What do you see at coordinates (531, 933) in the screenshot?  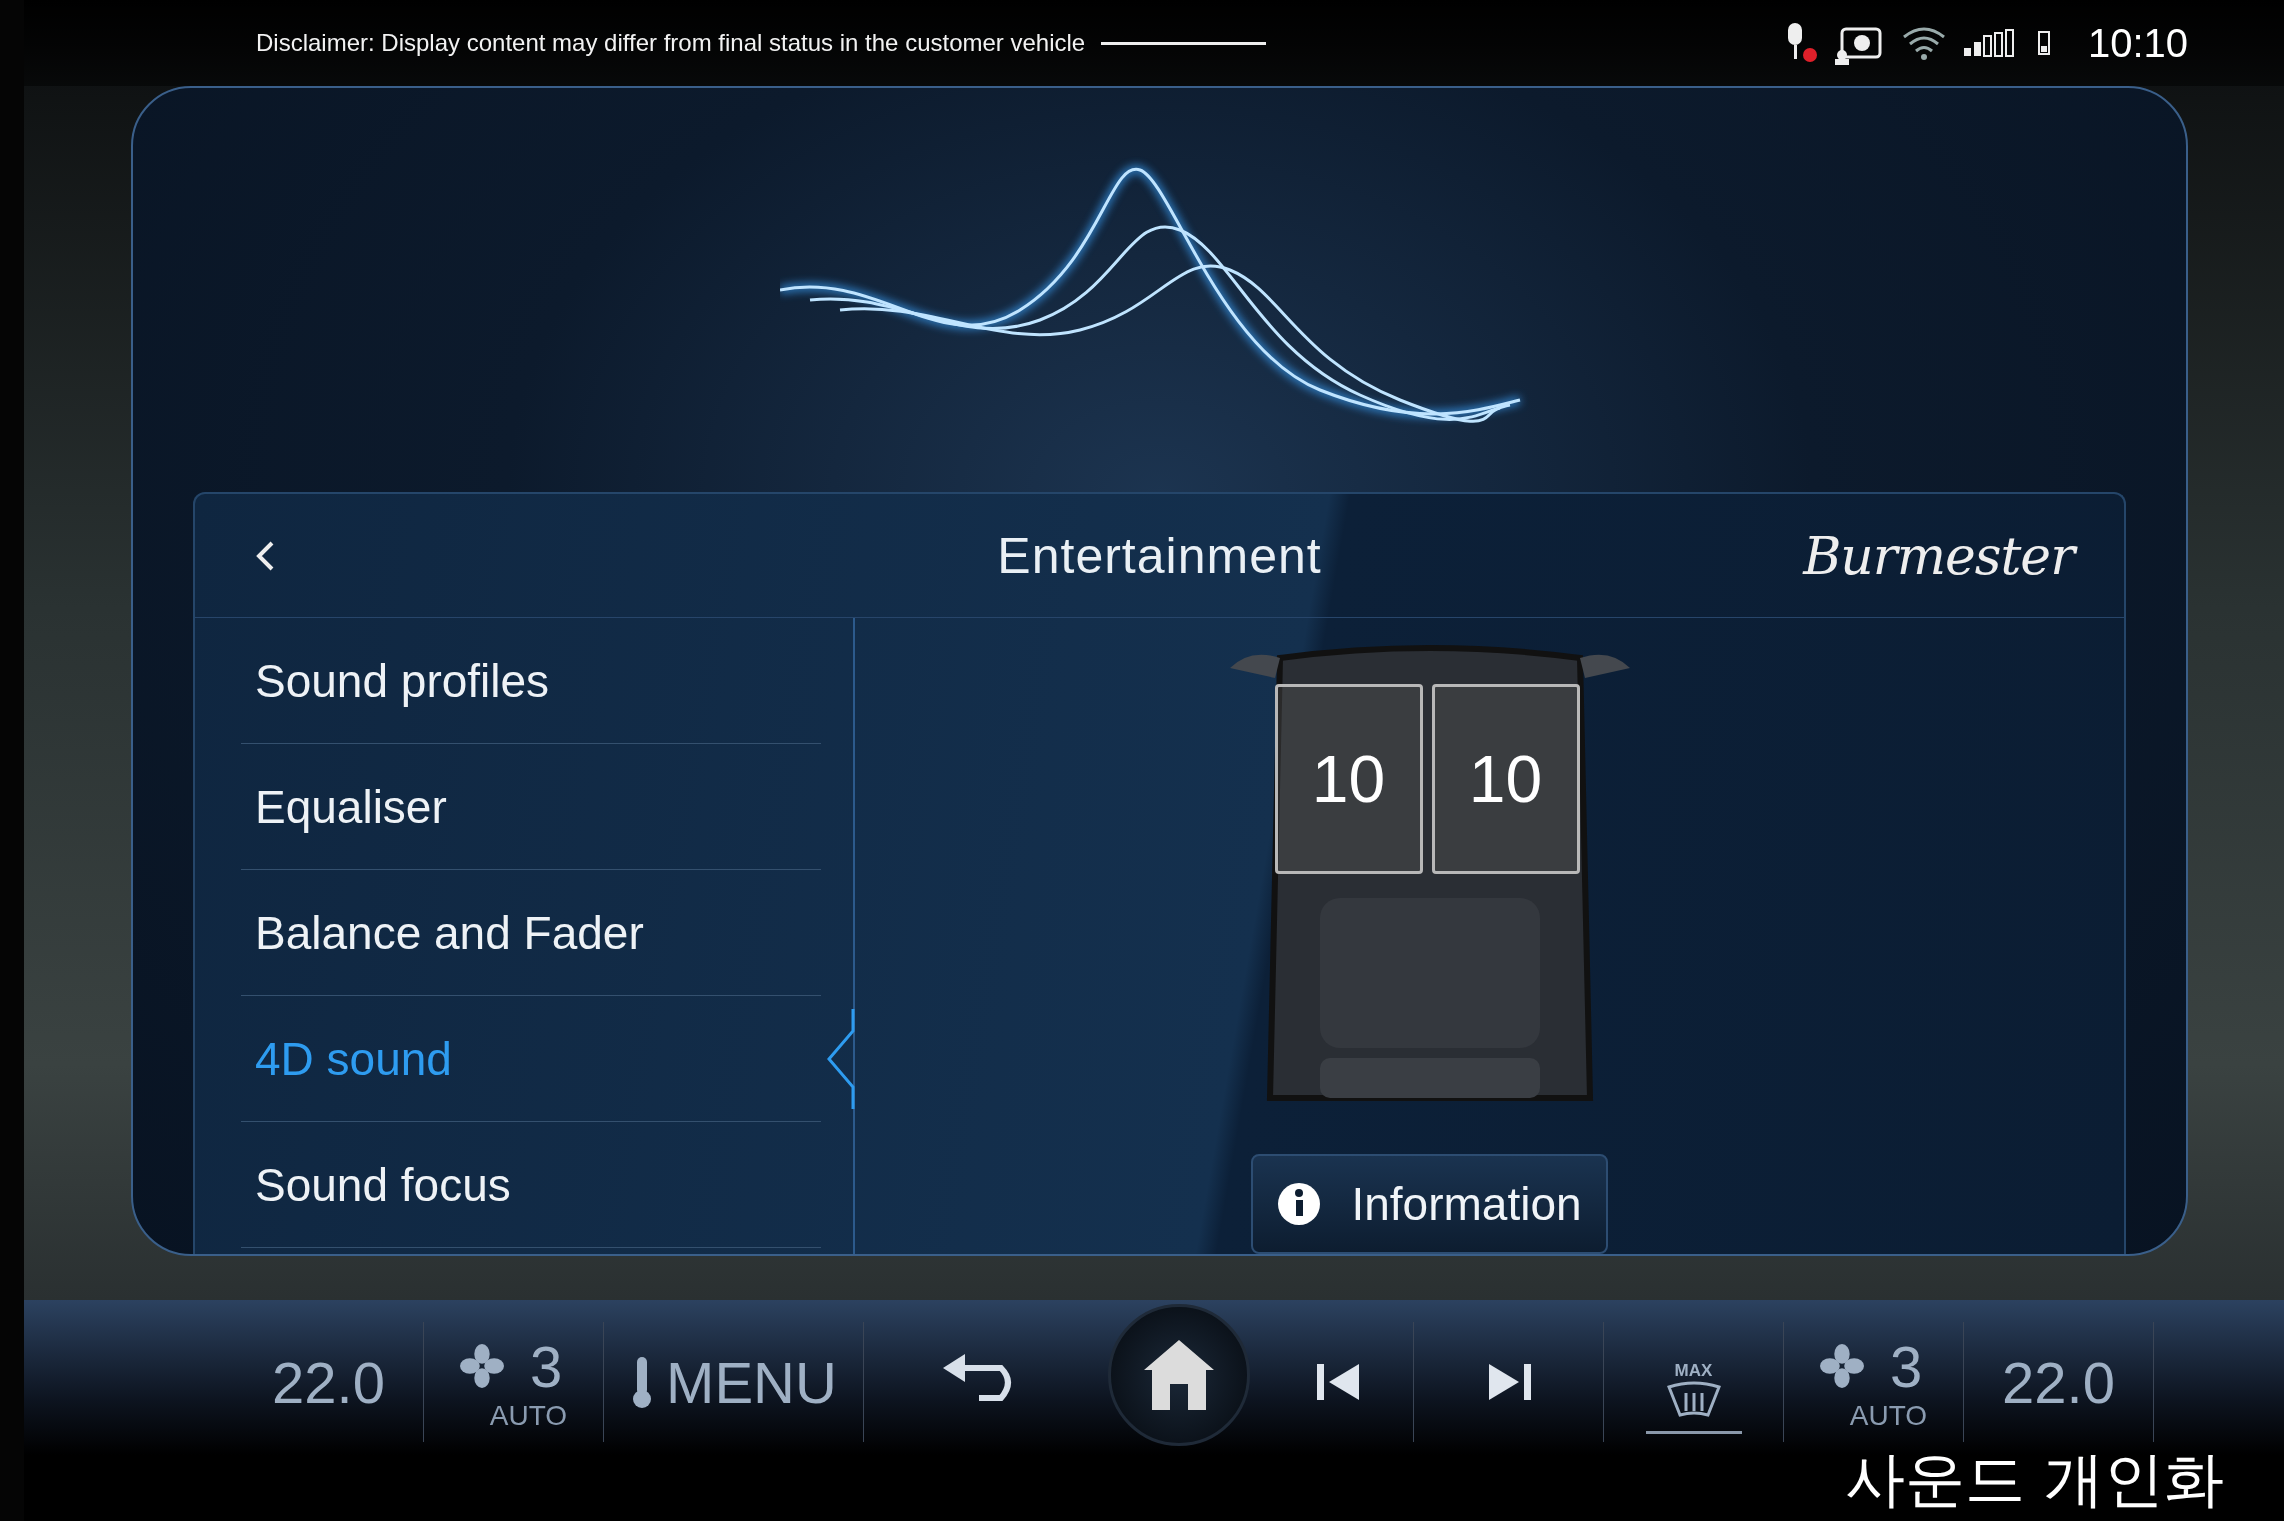 I see `menu-item: Balance and Fader` at bounding box center [531, 933].